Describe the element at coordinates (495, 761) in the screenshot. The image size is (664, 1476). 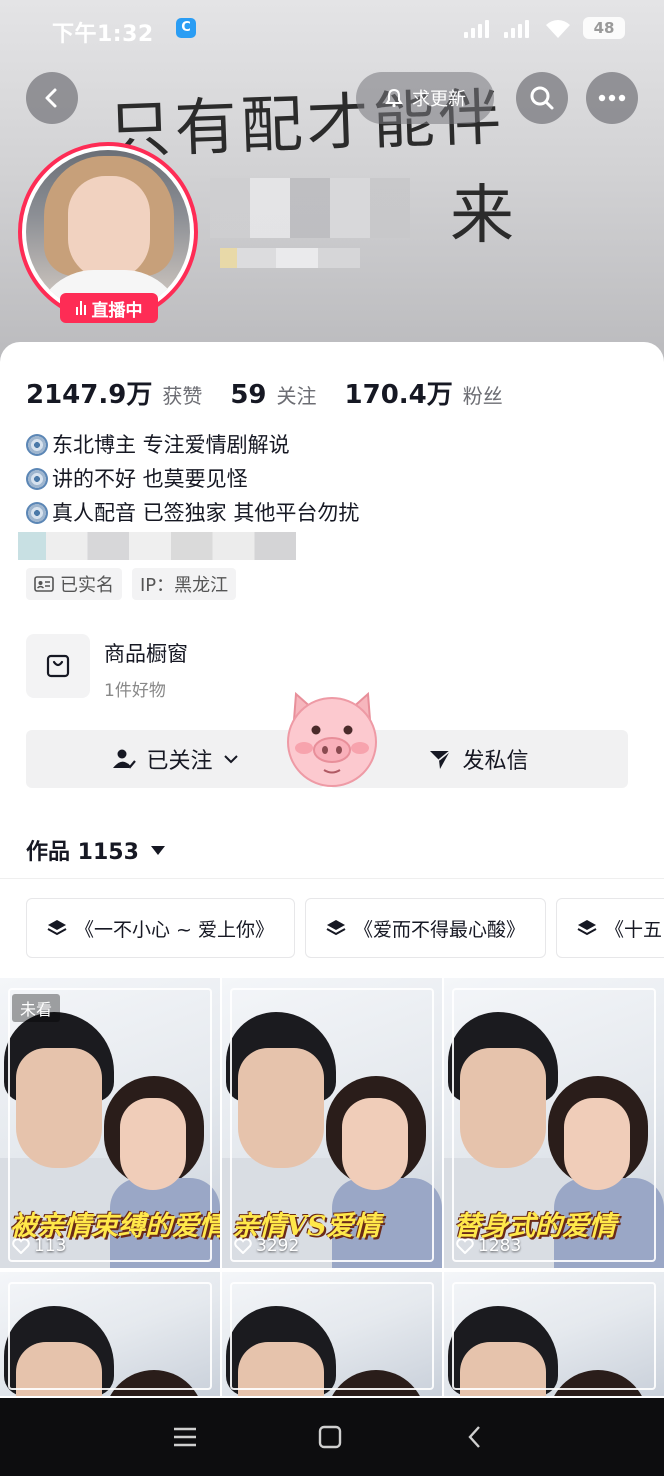
I see `send-message-label: 发私信` at that location.